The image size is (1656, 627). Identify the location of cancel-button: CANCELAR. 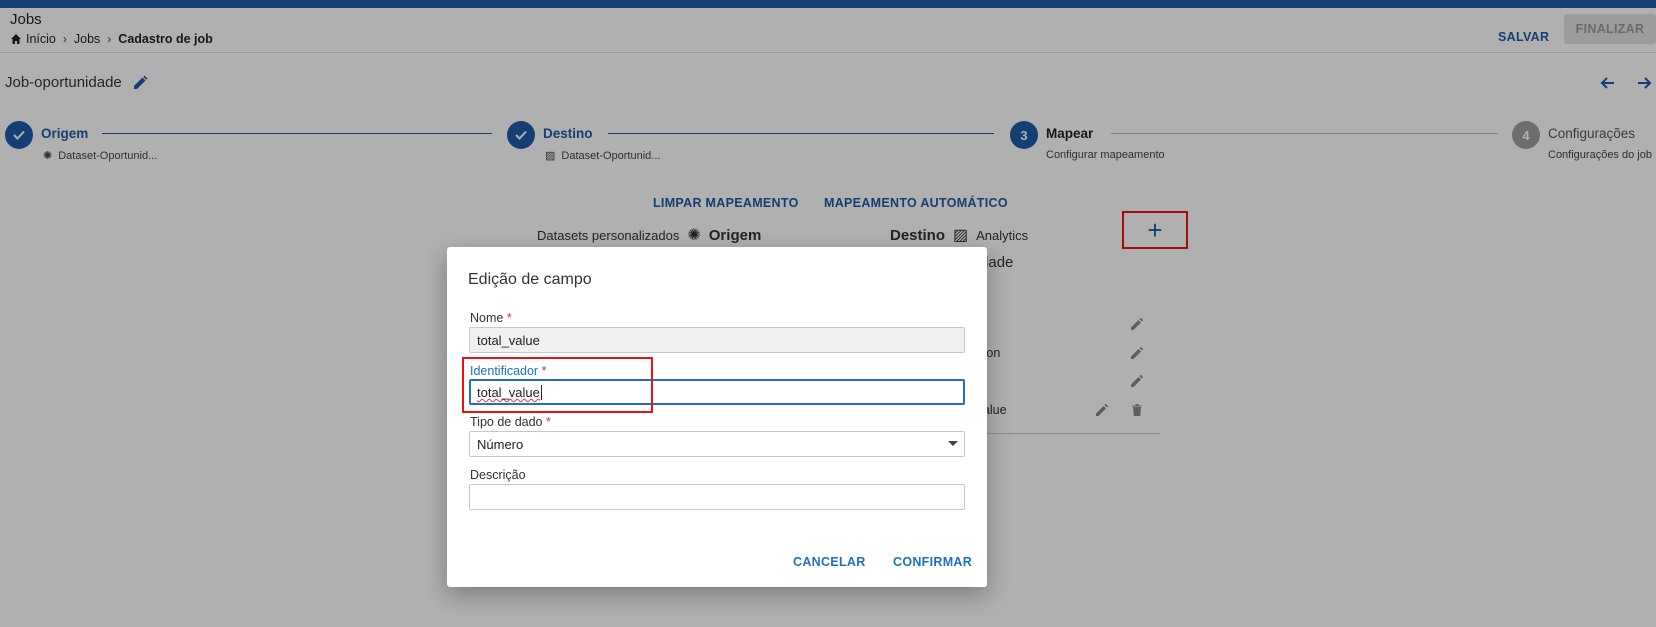
(829, 562).